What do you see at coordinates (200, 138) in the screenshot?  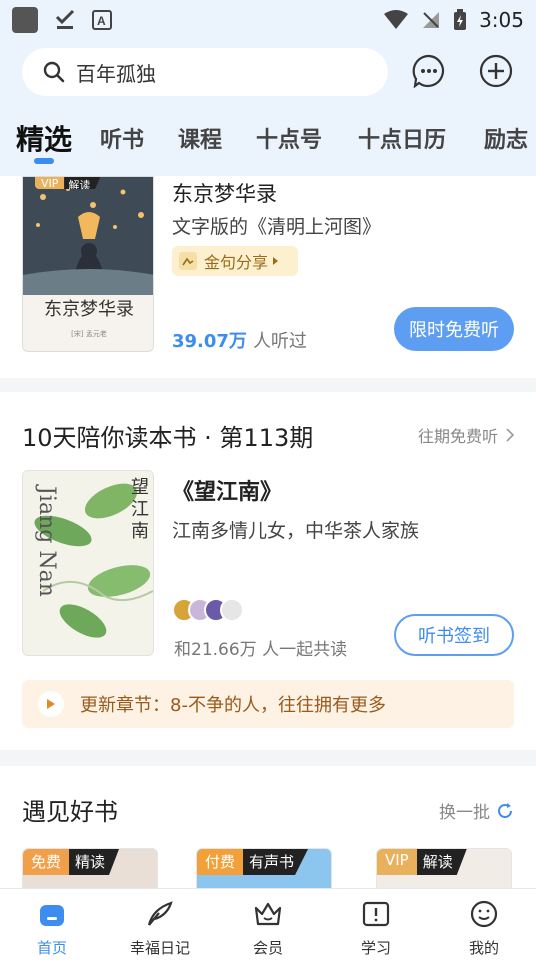 I see `tab-courses: 课程` at bounding box center [200, 138].